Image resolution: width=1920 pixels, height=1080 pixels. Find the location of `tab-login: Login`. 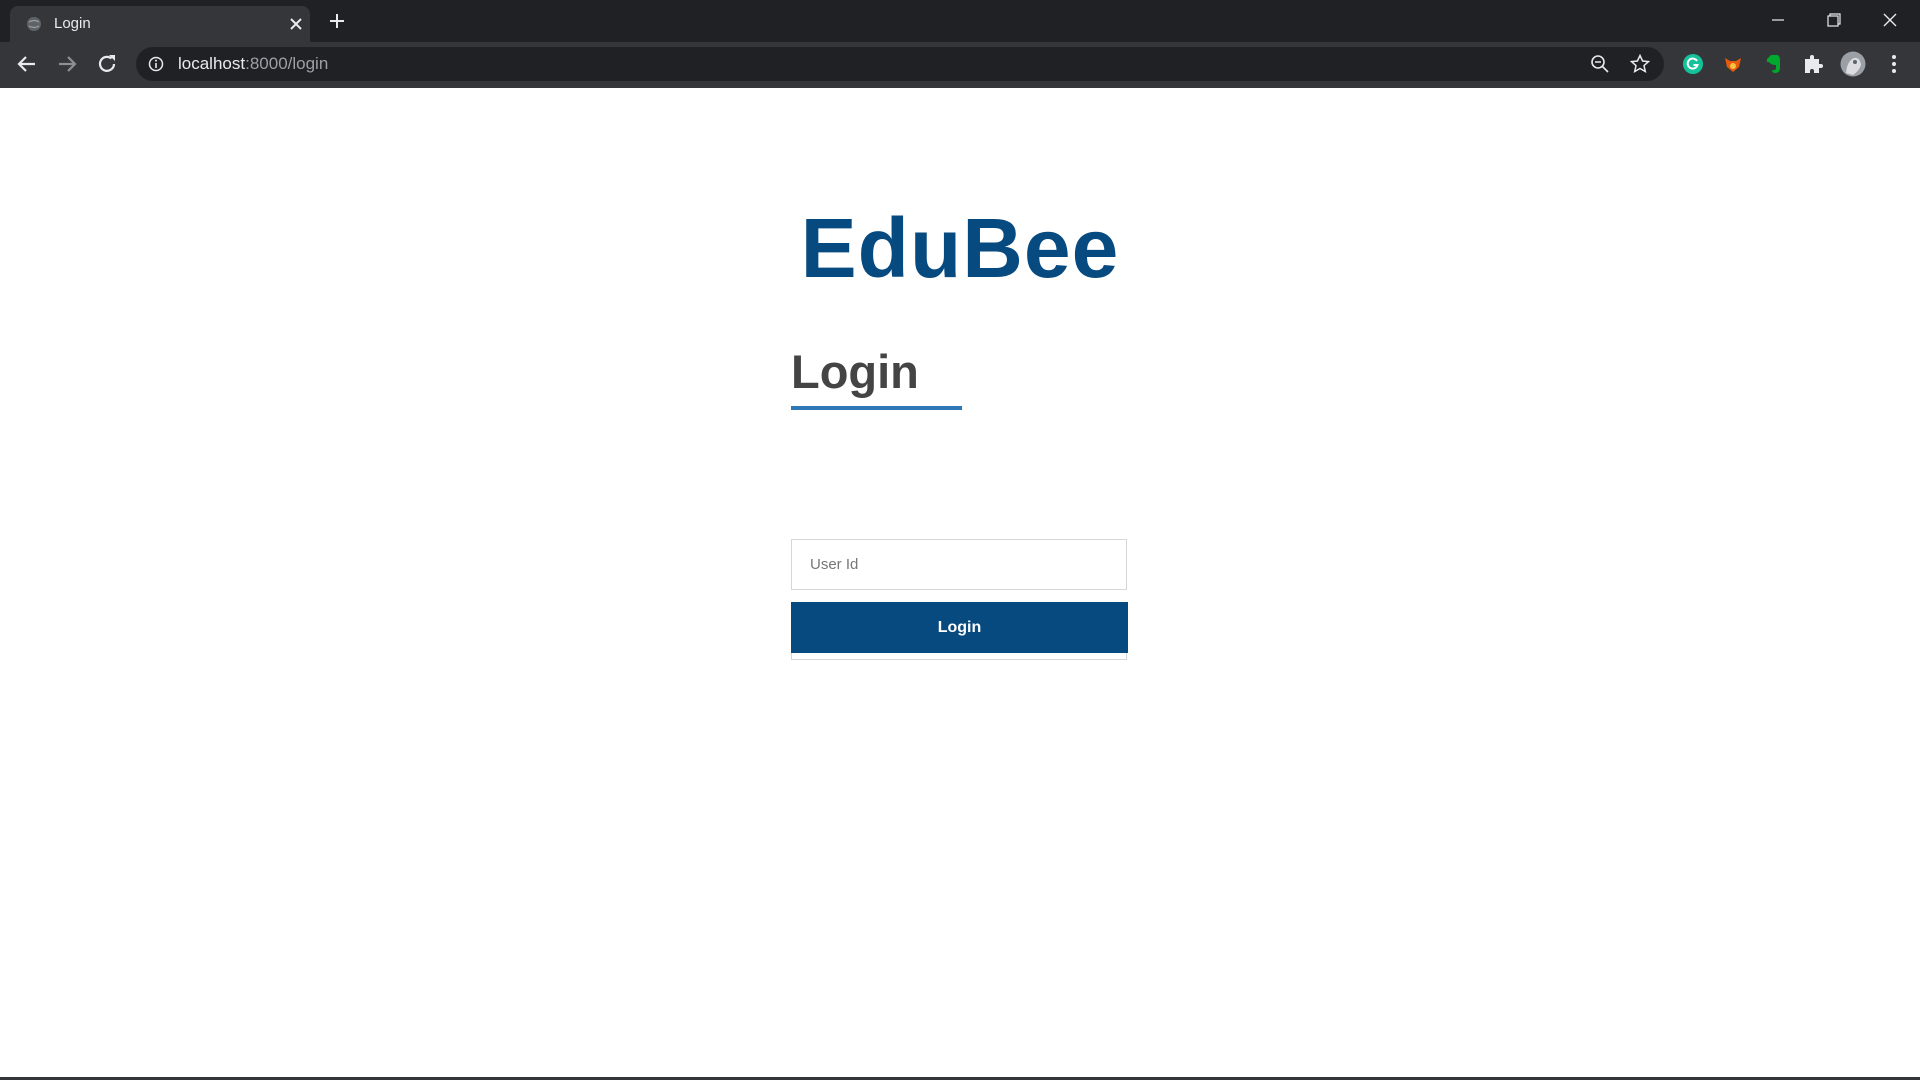

tab-login: Login is located at coordinates (160, 24).